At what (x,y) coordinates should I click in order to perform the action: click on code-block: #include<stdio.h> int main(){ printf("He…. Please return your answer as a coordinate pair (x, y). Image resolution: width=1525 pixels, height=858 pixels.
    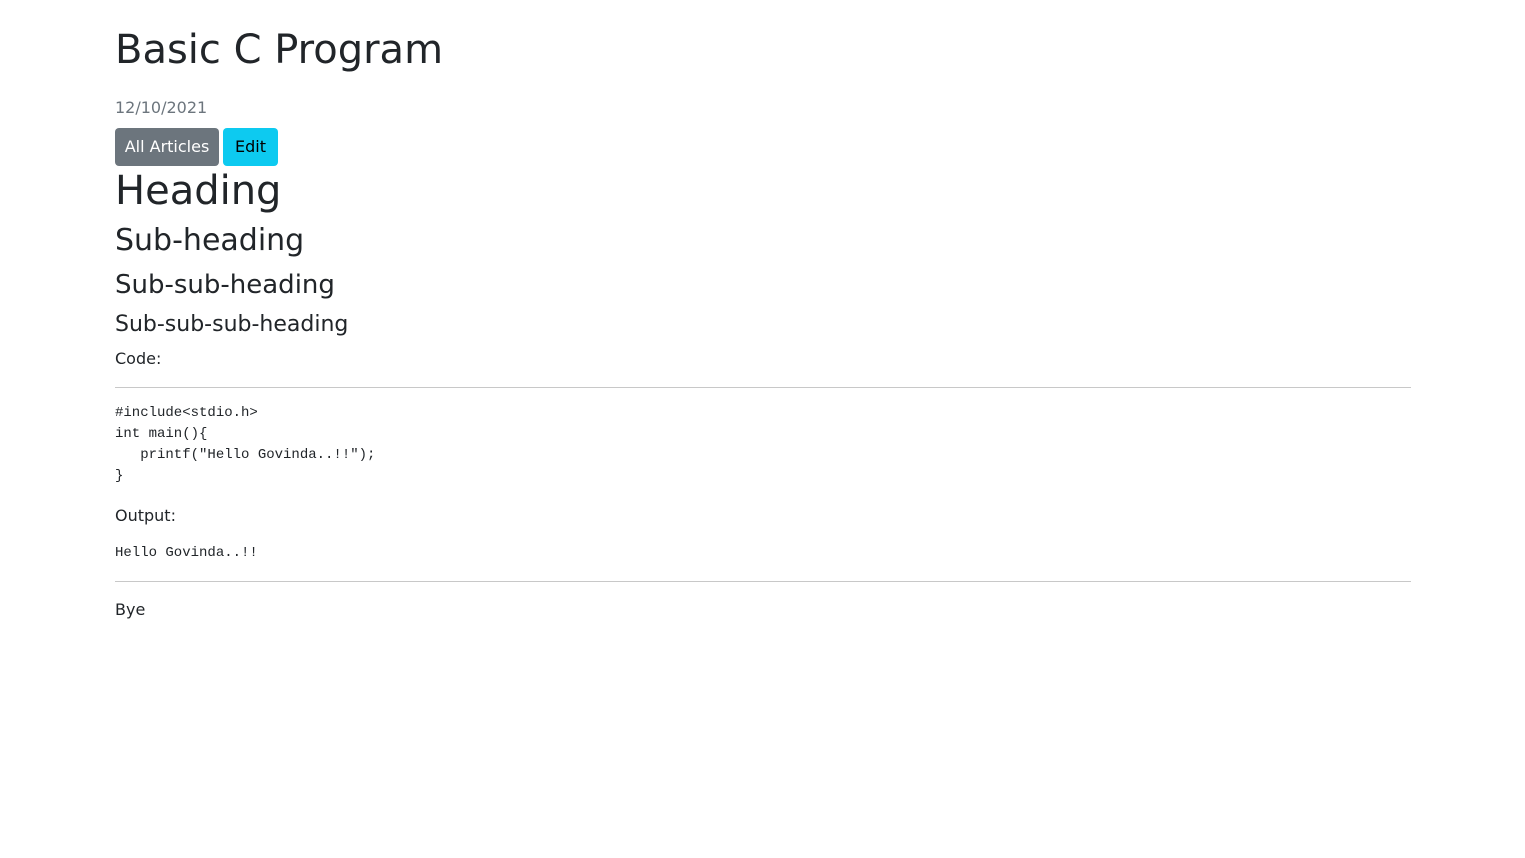
    Looking at the image, I should click on (245, 444).